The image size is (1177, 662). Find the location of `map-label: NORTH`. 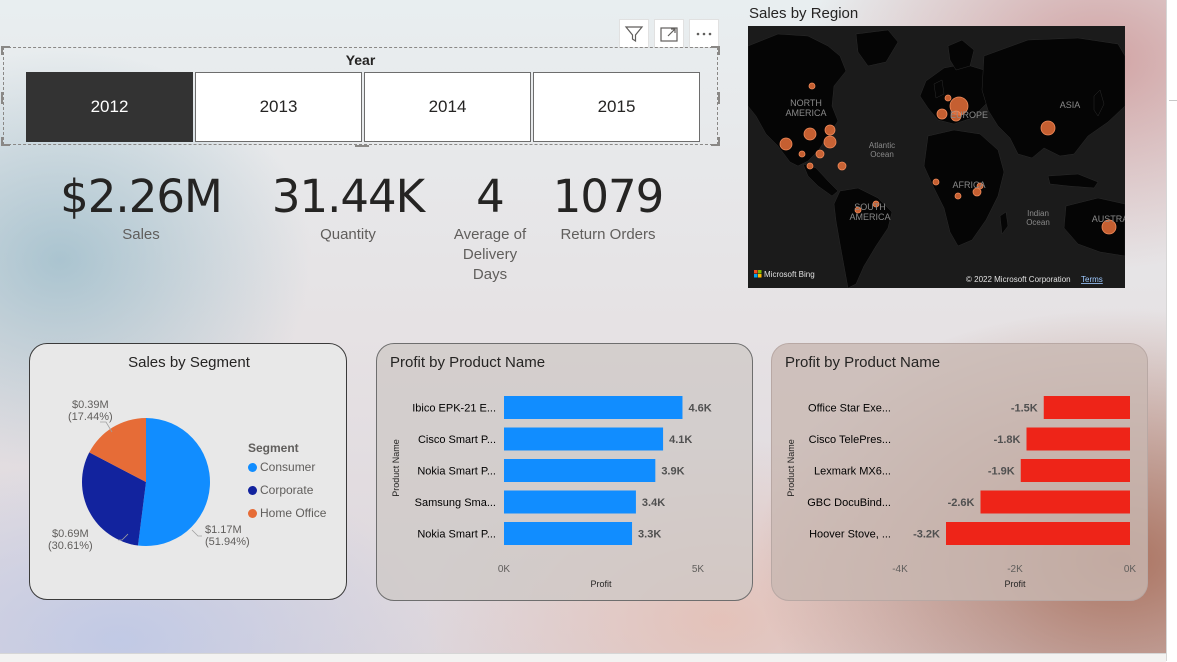

map-label: NORTH is located at coordinates (806, 103).